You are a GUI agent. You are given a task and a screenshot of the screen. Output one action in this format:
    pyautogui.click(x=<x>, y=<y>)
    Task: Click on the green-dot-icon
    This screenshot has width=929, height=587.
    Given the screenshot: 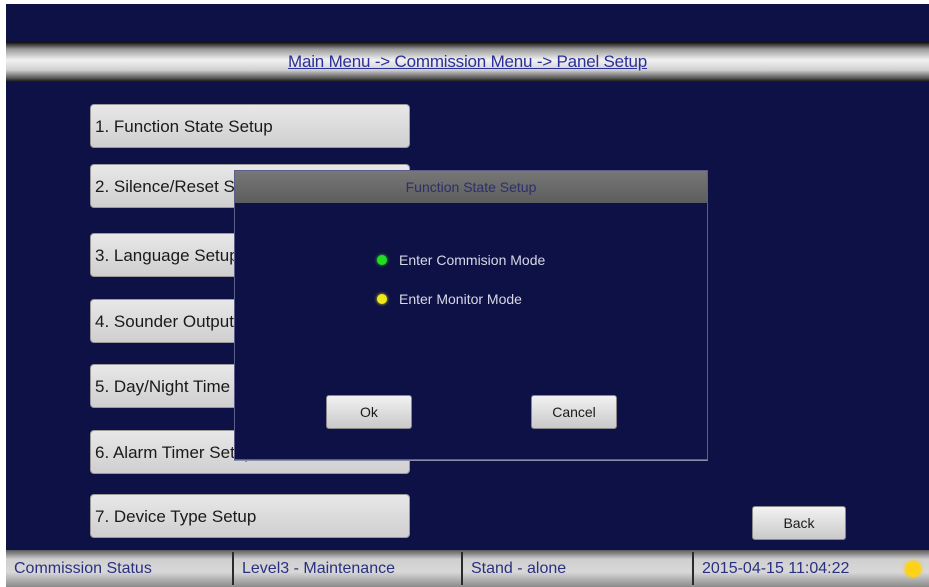 What is the action you would take?
    pyautogui.click(x=382, y=260)
    